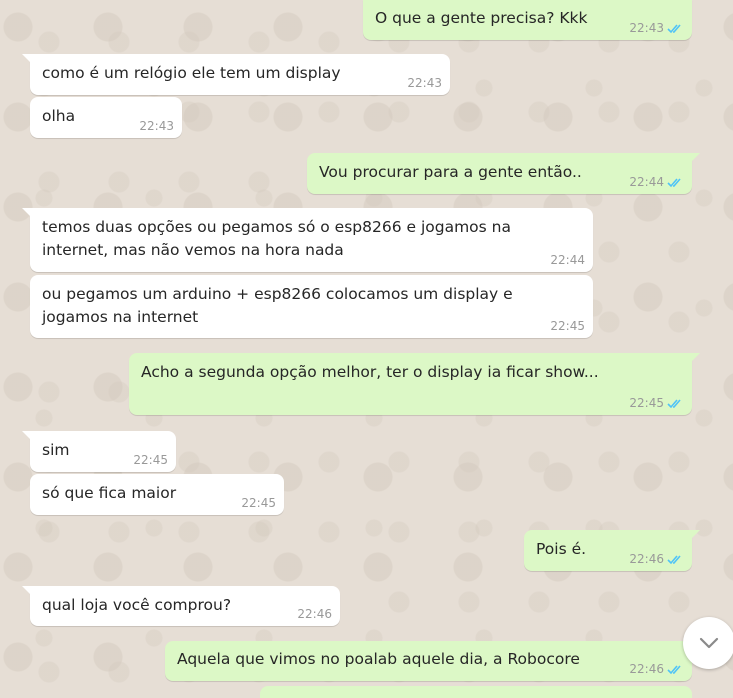  What do you see at coordinates (561, 549) in the screenshot?
I see `message-text: Pois é.` at bounding box center [561, 549].